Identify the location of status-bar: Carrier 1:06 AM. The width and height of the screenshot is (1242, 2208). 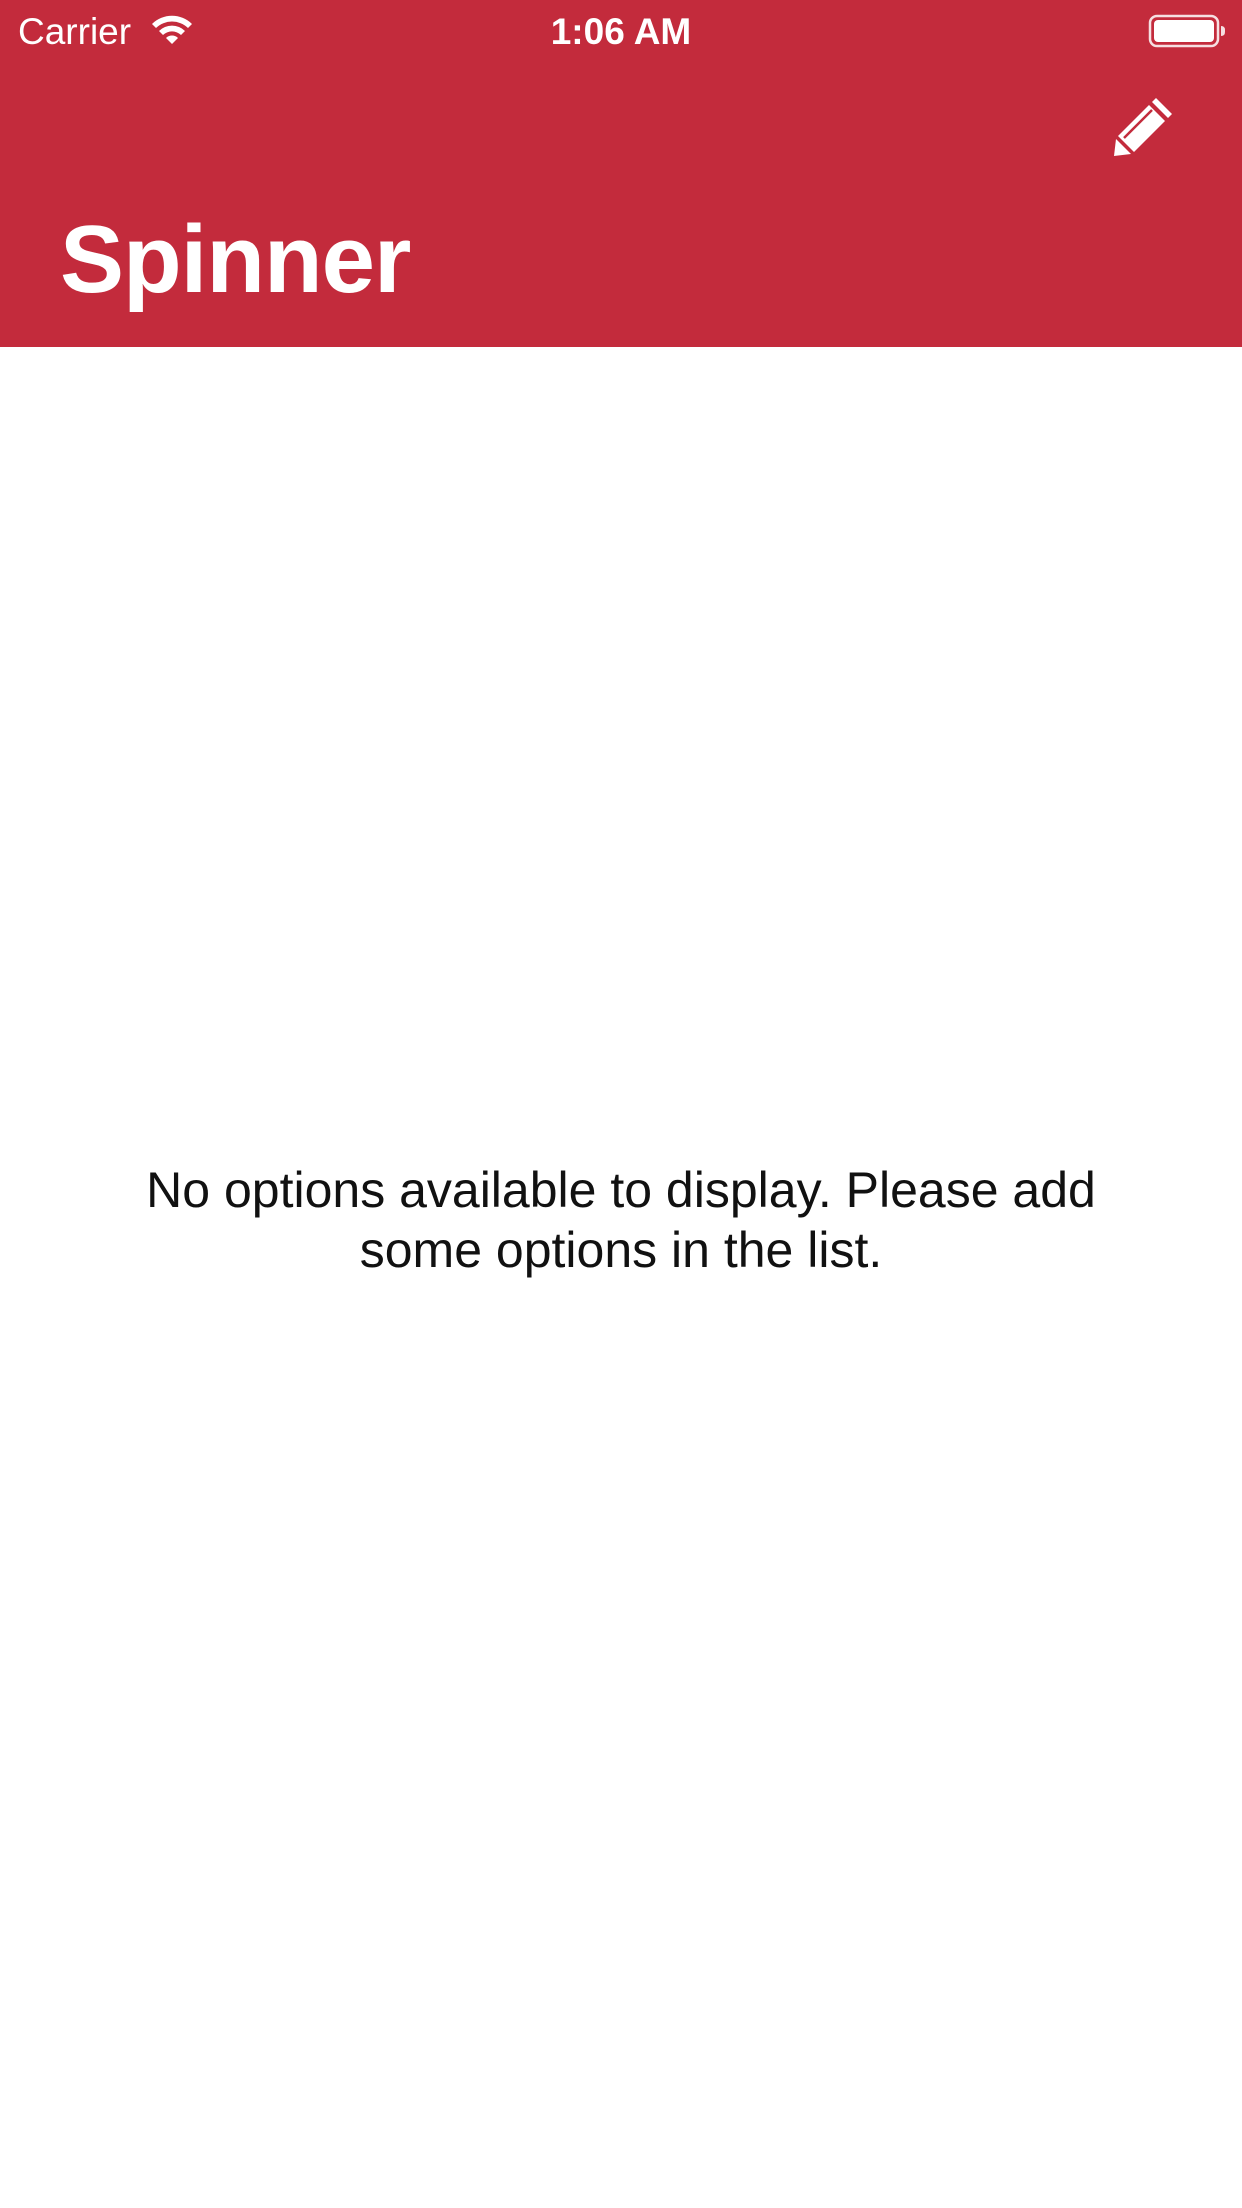
(621, 31).